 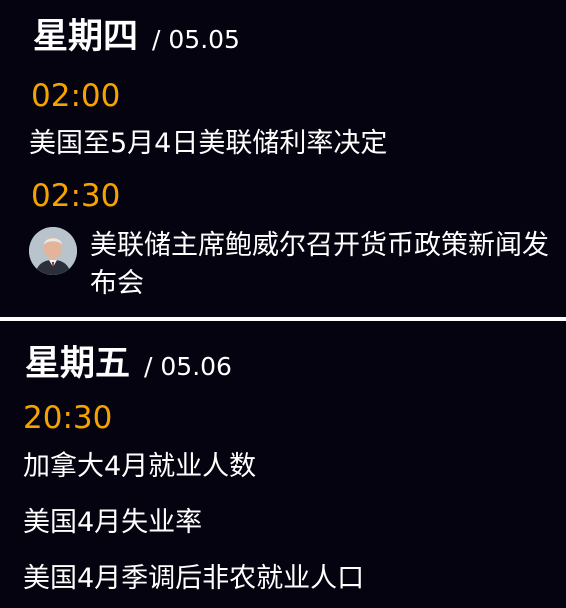 What do you see at coordinates (76, 196) in the screenshot?
I see `event-time: 02:30` at bounding box center [76, 196].